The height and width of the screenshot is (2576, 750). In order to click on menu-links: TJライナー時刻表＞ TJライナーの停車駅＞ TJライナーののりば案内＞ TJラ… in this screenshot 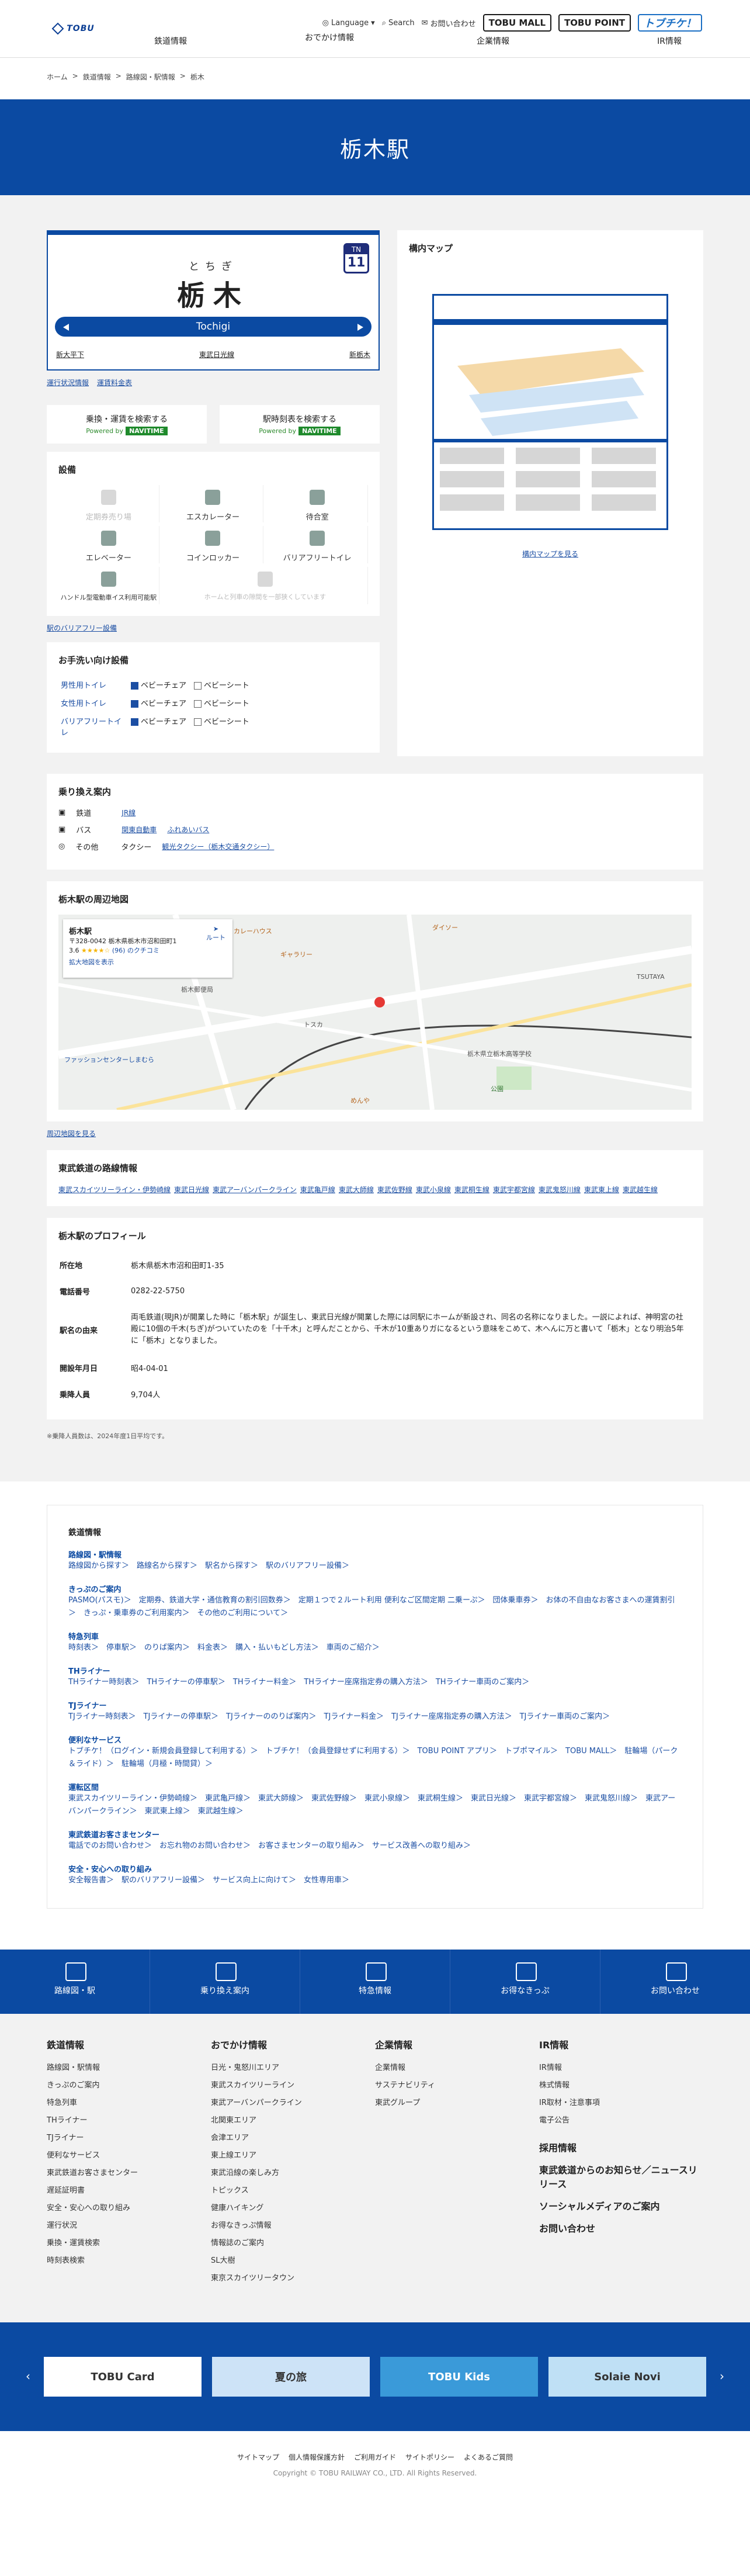, I will do `click(375, 1717)`.